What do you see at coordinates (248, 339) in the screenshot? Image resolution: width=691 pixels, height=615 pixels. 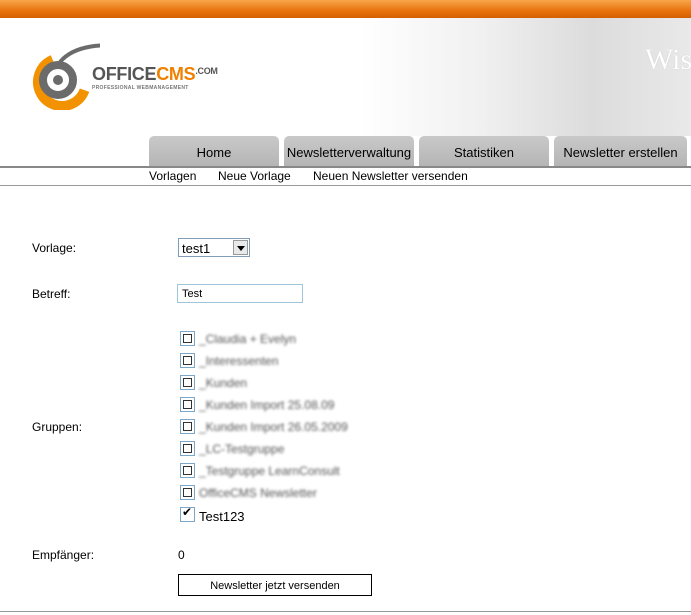 I see `group-label: _Claudia + Evelyn` at bounding box center [248, 339].